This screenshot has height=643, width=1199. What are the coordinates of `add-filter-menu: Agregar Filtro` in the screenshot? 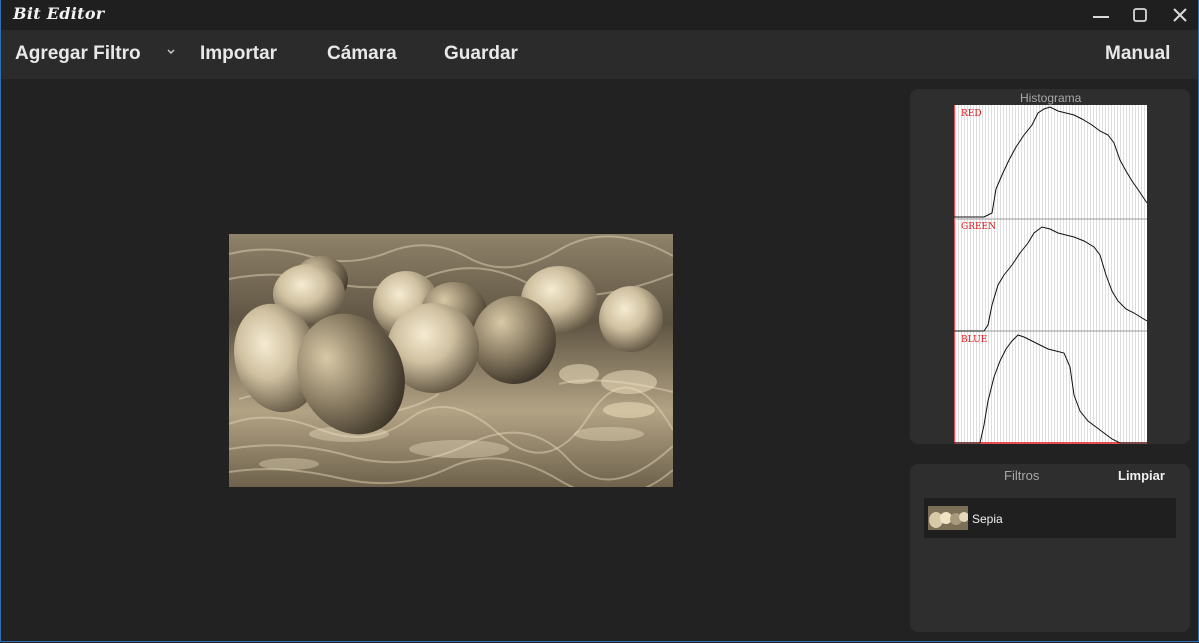 It's located at (78, 54).